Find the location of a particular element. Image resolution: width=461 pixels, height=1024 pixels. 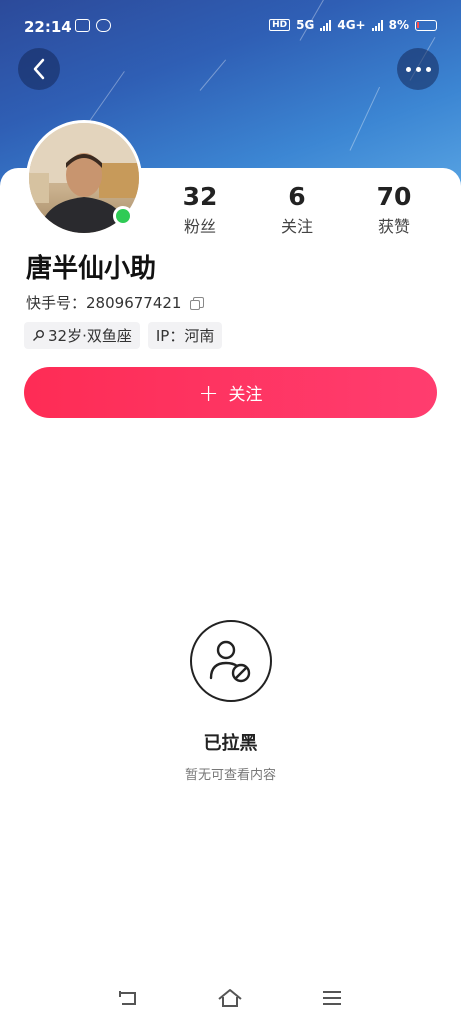

follow-button: + 关注 is located at coordinates (230, 392).